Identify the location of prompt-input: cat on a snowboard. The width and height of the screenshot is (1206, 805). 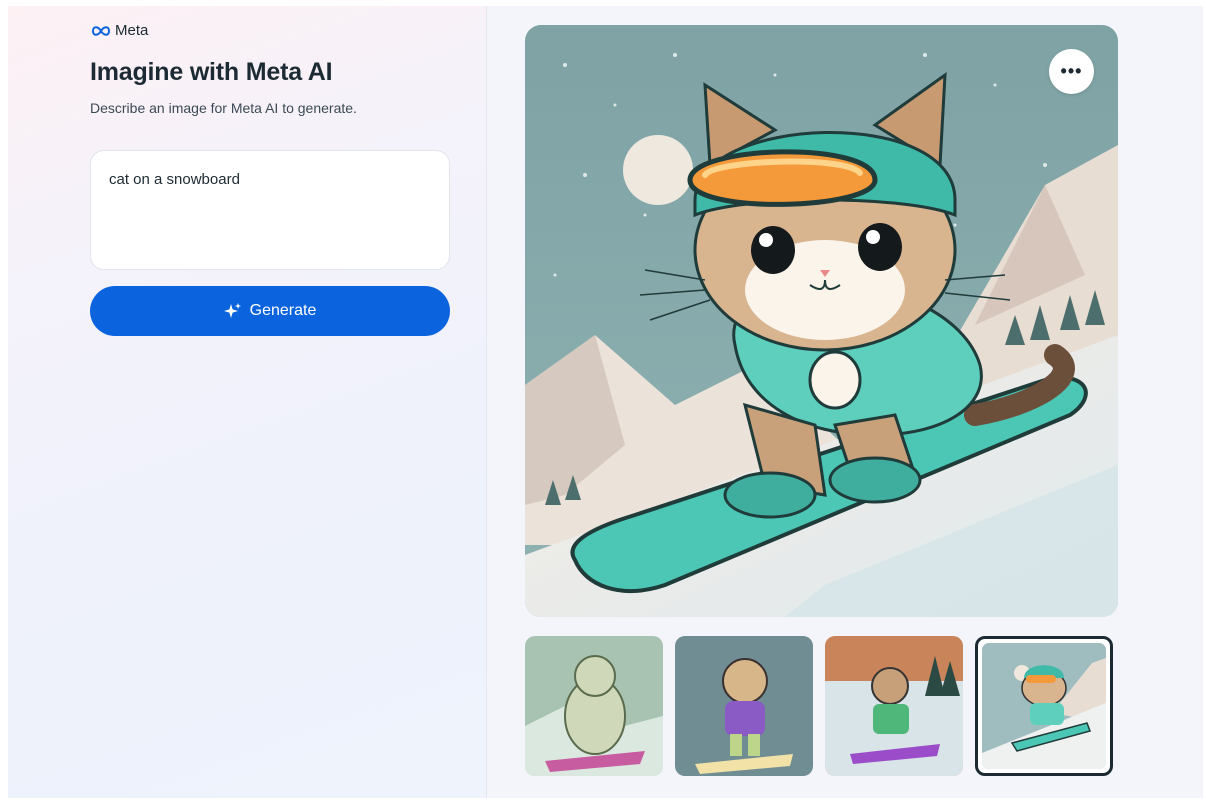
(270, 210).